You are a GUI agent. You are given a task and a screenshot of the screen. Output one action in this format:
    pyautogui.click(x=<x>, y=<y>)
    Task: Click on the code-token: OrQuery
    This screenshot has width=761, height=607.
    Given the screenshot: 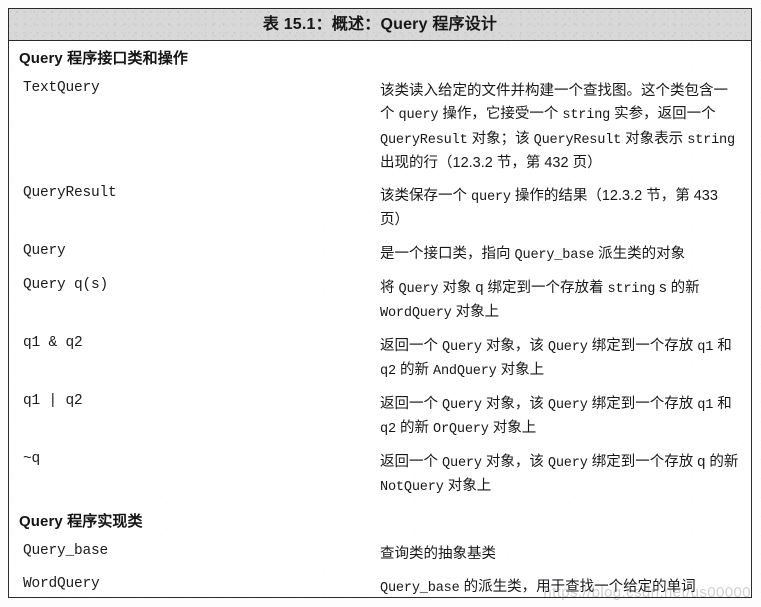 What is the action you would take?
    pyautogui.click(x=460, y=429)
    